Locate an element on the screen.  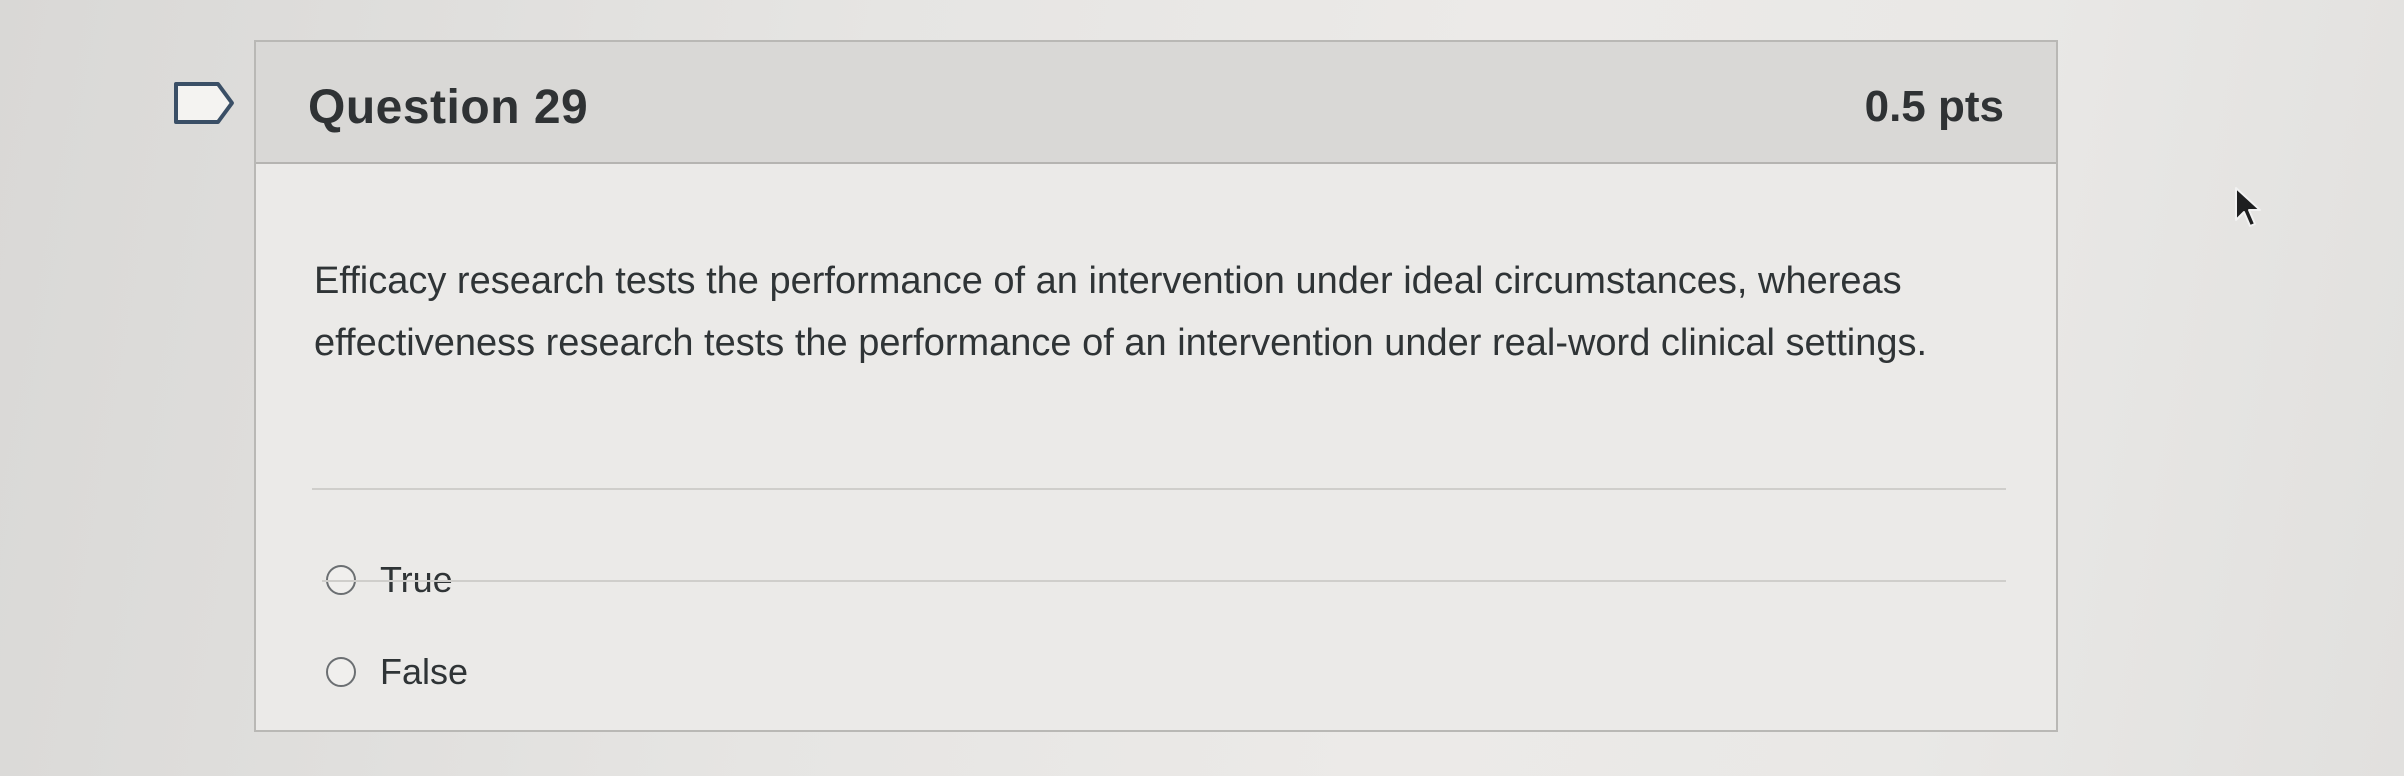
answer-option-false: False is located at coordinates (397, 672).